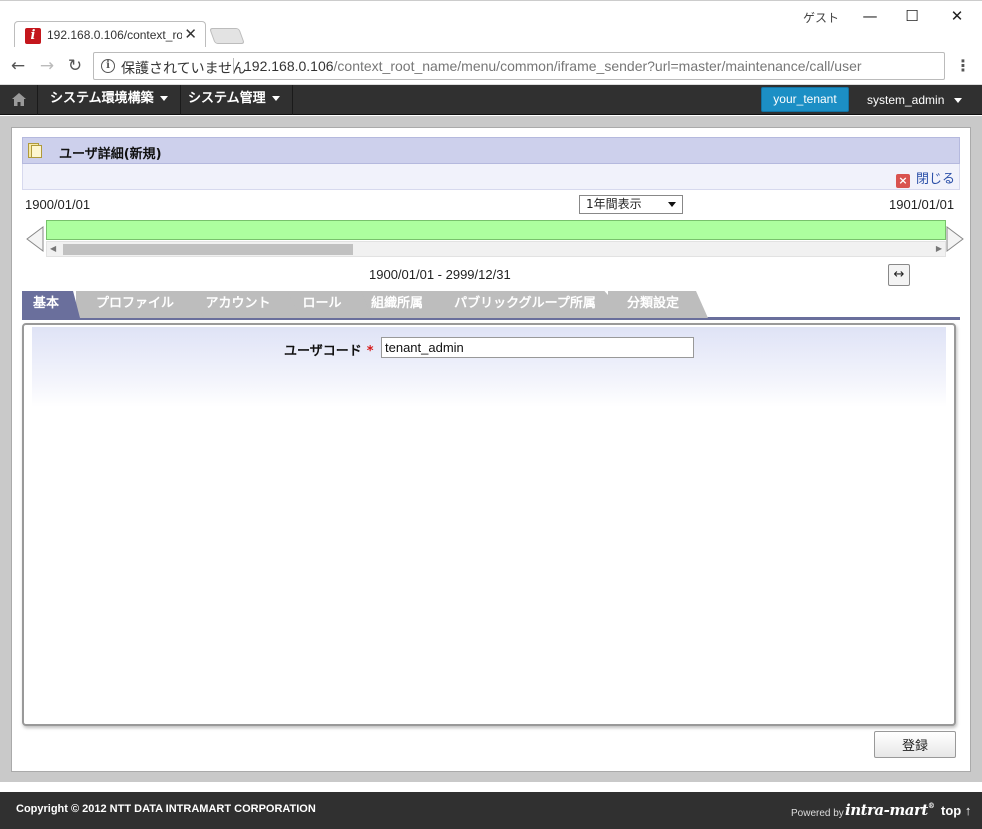 The height and width of the screenshot is (829, 982). Describe the element at coordinates (955, 239) in the screenshot. I see `timeline-next-icon` at that location.